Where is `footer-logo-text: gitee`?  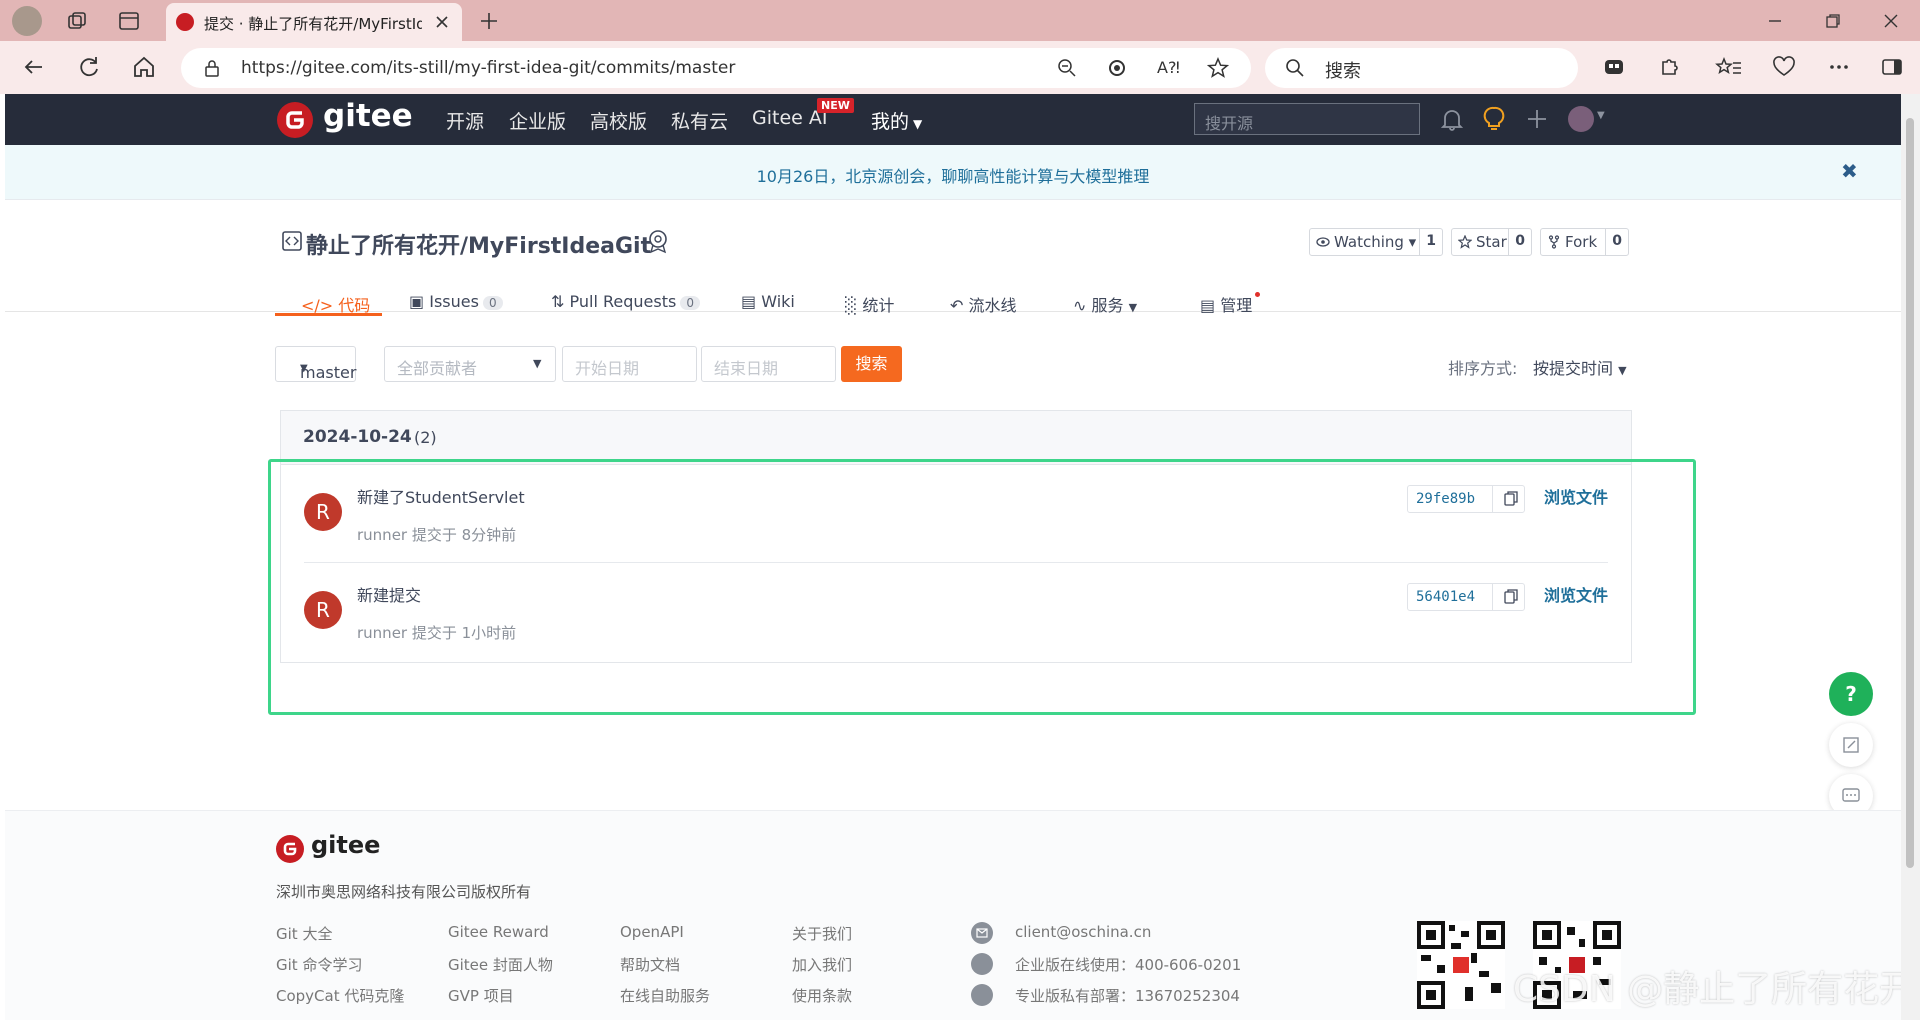 footer-logo-text: gitee is located at coordinates (345, 845).